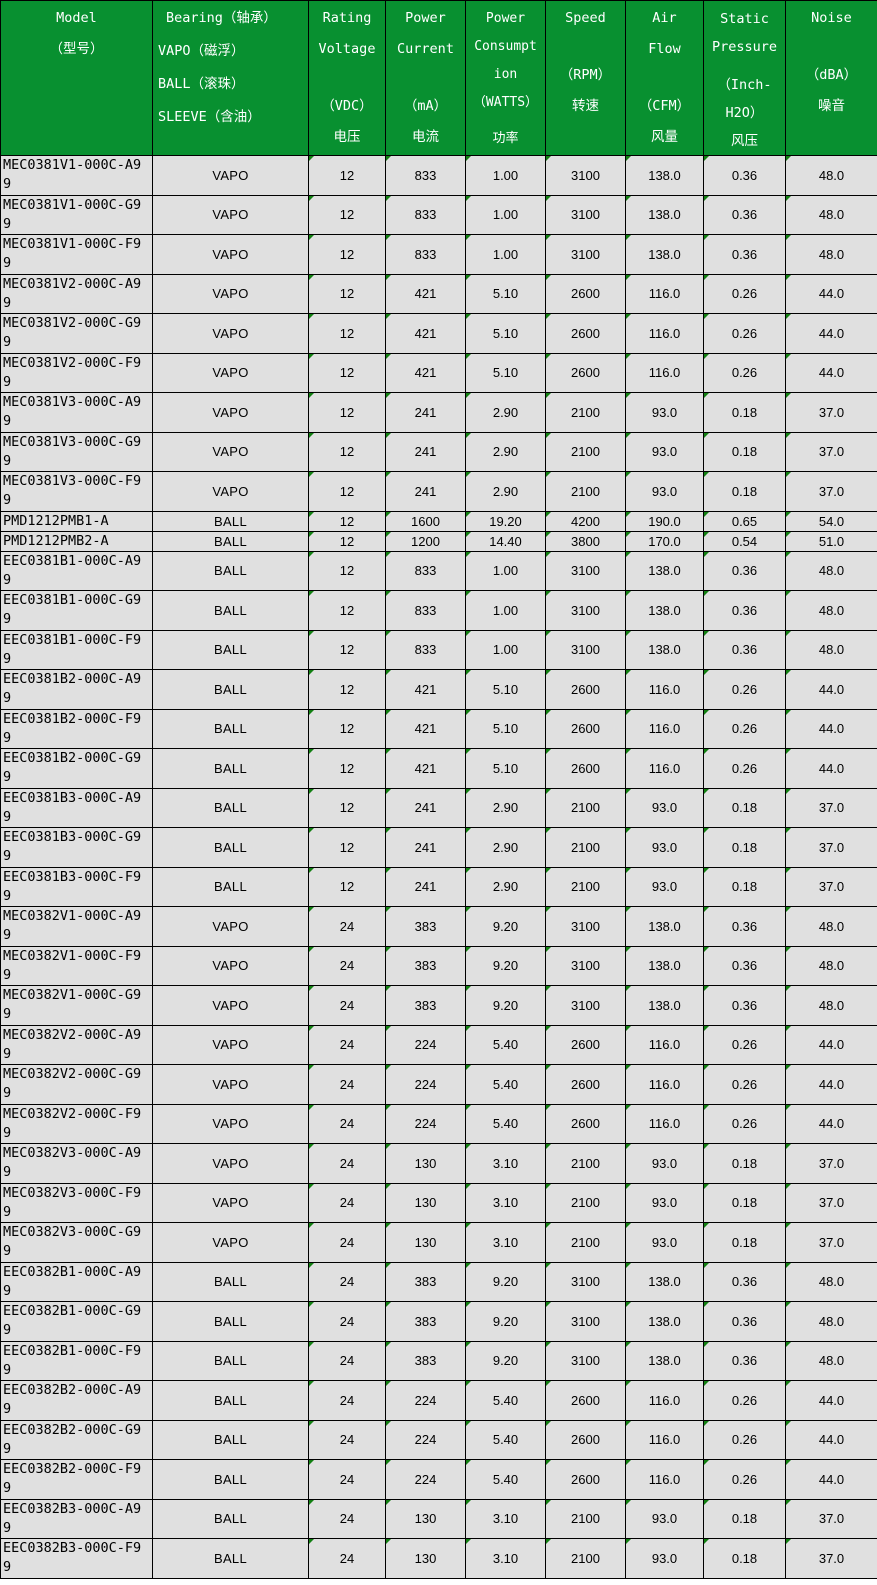 Image resolution: width=877 pixels, height=1585 pixels. What do you see at coordinates (76, 1005) in the screenshot?
I see `cell-model: MEC0382V1-000C-G99` at bounding box center [76, 1005].